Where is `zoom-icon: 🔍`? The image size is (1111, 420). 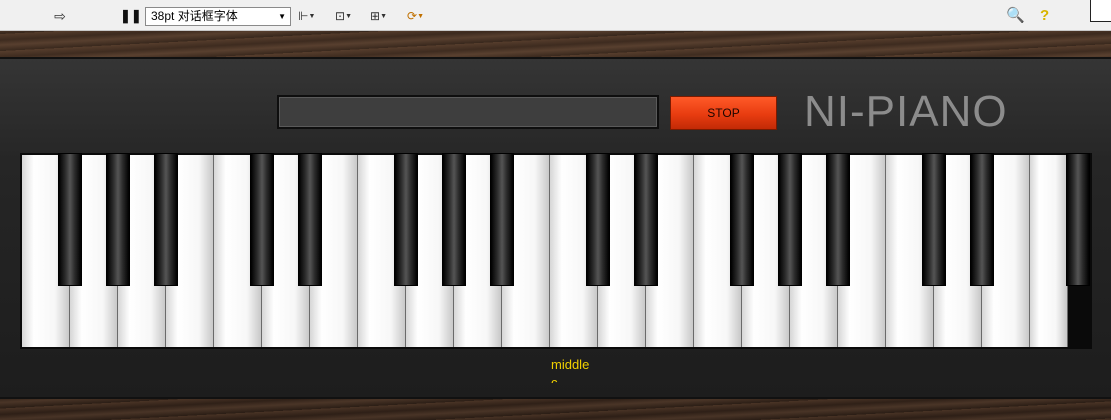
zoom-icon: 🔍 is located at coordinates (1017, 16).